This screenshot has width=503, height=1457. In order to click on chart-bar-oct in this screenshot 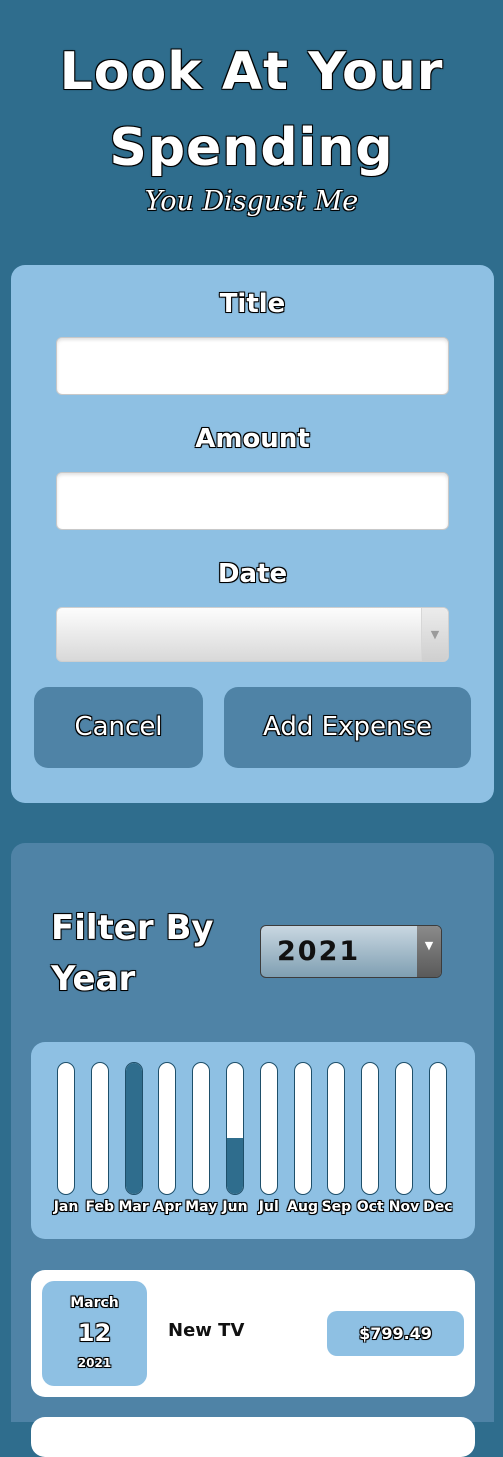, I will do `click(370, 1128)`.